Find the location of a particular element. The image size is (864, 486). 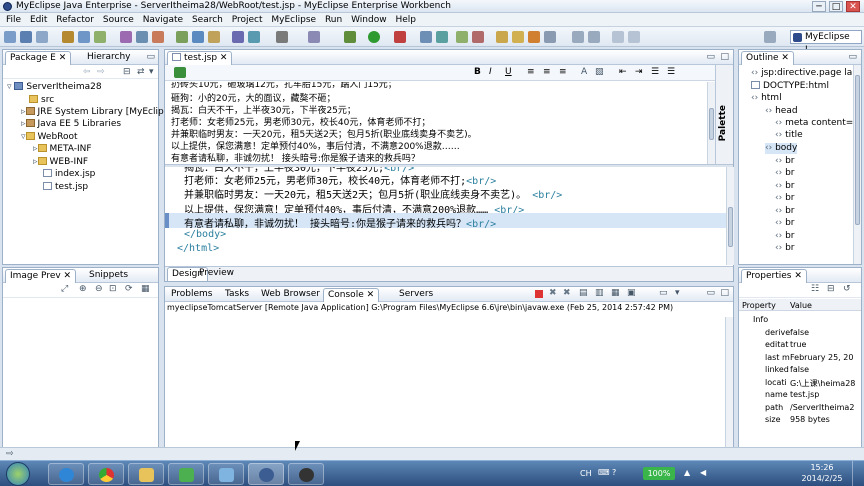

tab-console: Console ✕ is located at coordinates (351, 295).